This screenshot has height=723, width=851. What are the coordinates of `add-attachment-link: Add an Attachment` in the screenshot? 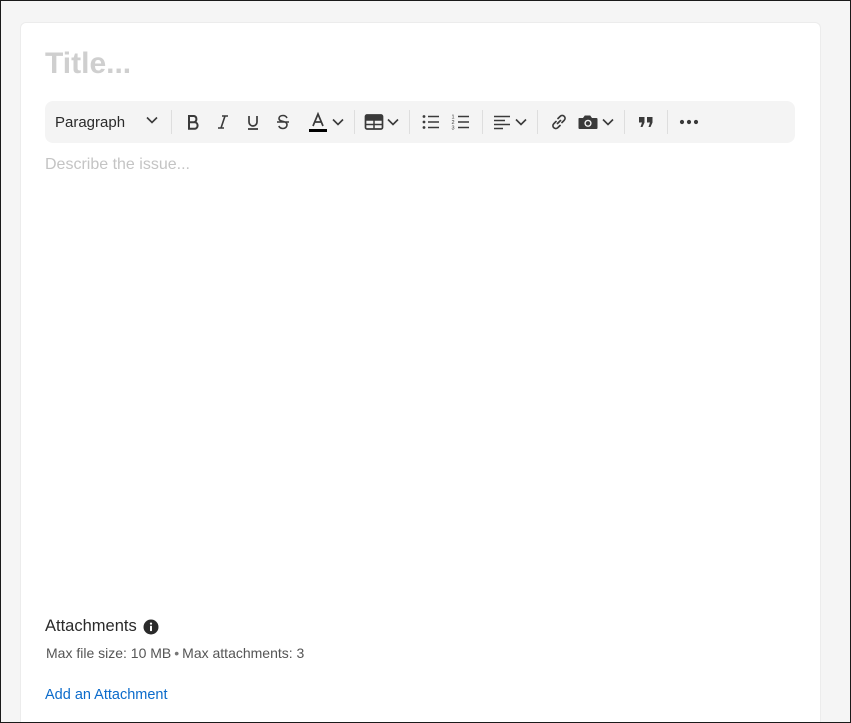 It's located at (106, 695).